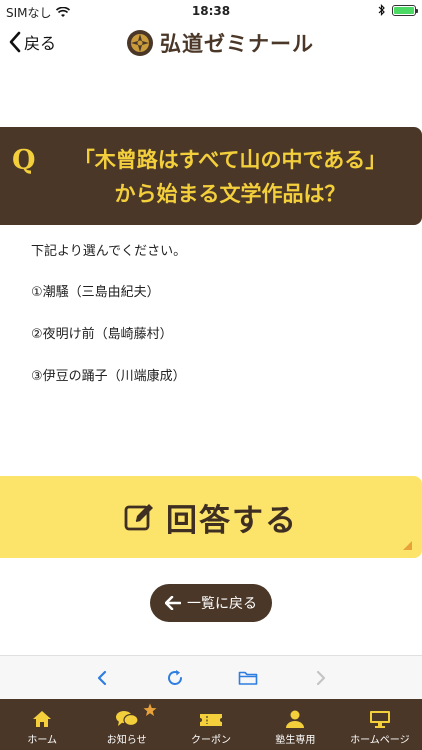 The height and width of the screenshot is (750, 422). I want to click on chevron-right-icon, so click(321, 678).